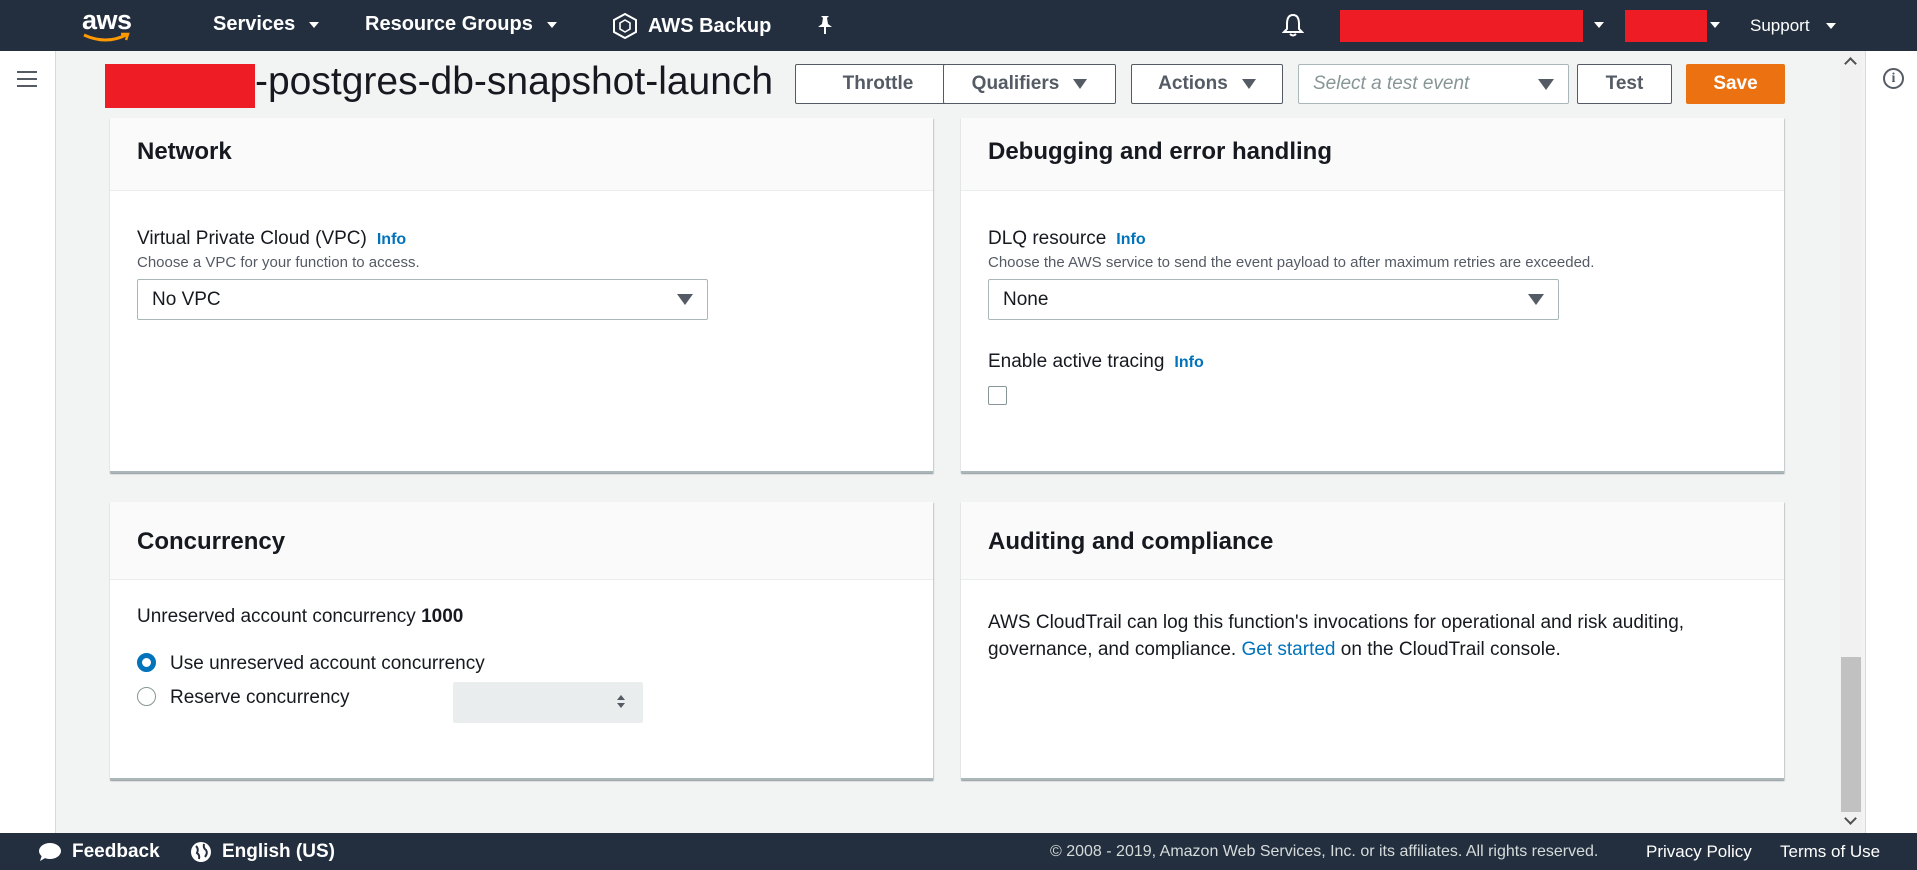 This screenshot has width=1917, height=870. Describe the element at coordinates (548, 702) in the screenshot. I see `reserve-concurrency-stepper` at that location.